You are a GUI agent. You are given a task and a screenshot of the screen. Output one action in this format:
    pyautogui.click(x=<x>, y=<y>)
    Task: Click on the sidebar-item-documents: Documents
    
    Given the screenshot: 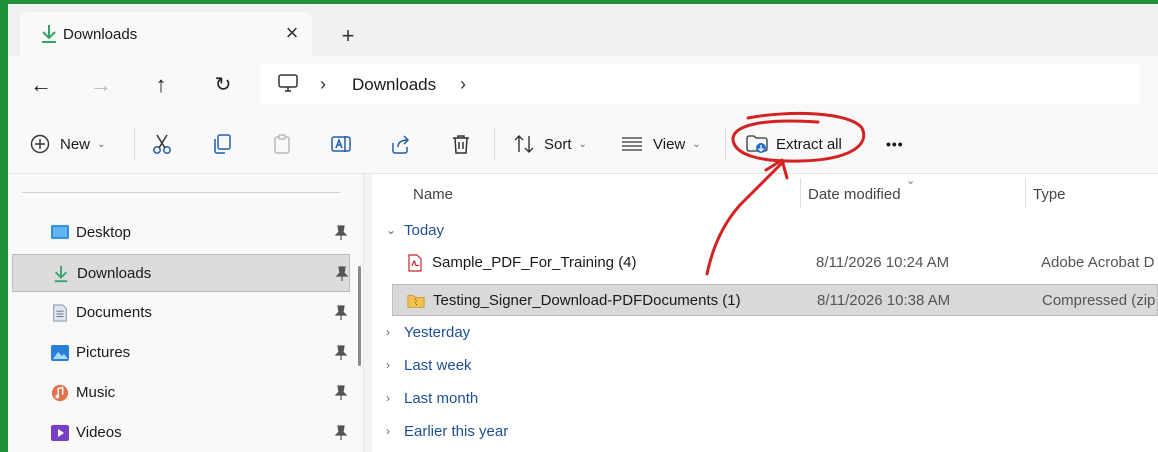 What is the action you would take?
    pyautogui.click(x=181, y=313)
    